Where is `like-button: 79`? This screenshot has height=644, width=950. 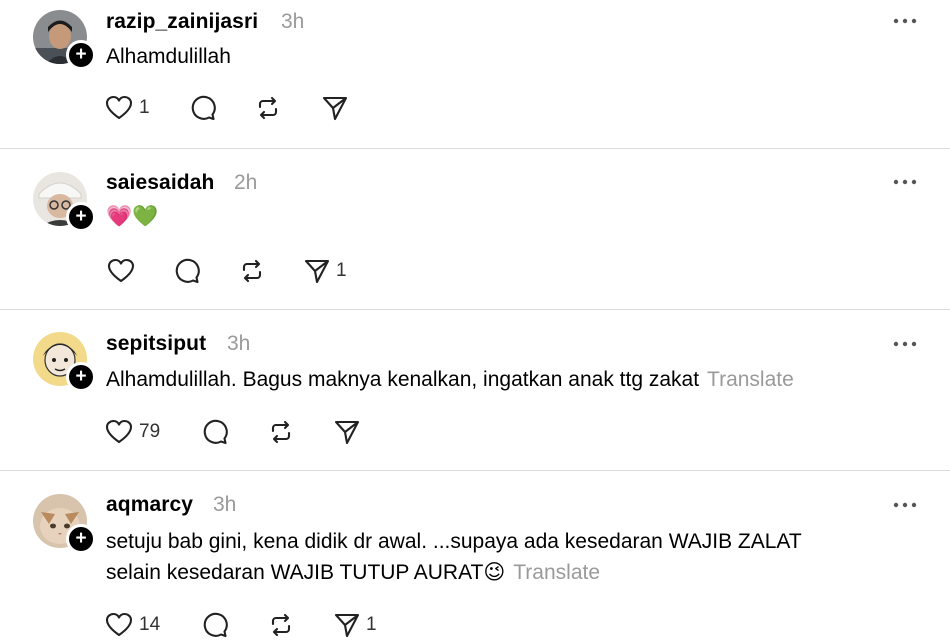 like-button: 79 is located at coordinates (132, 432).